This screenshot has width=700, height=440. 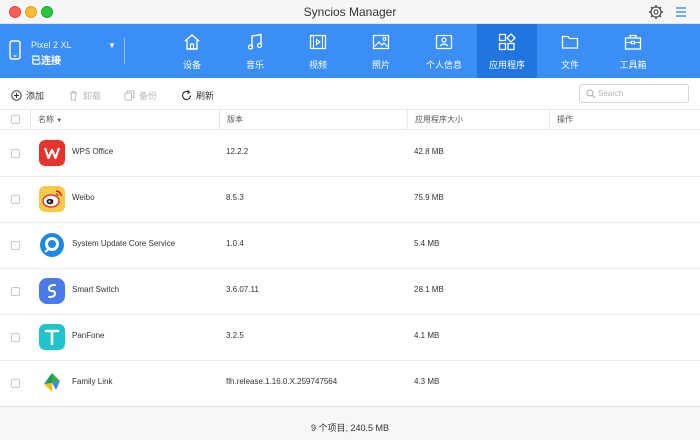 I want to click on column-version-header: 版本, so click(x=232, y=120).